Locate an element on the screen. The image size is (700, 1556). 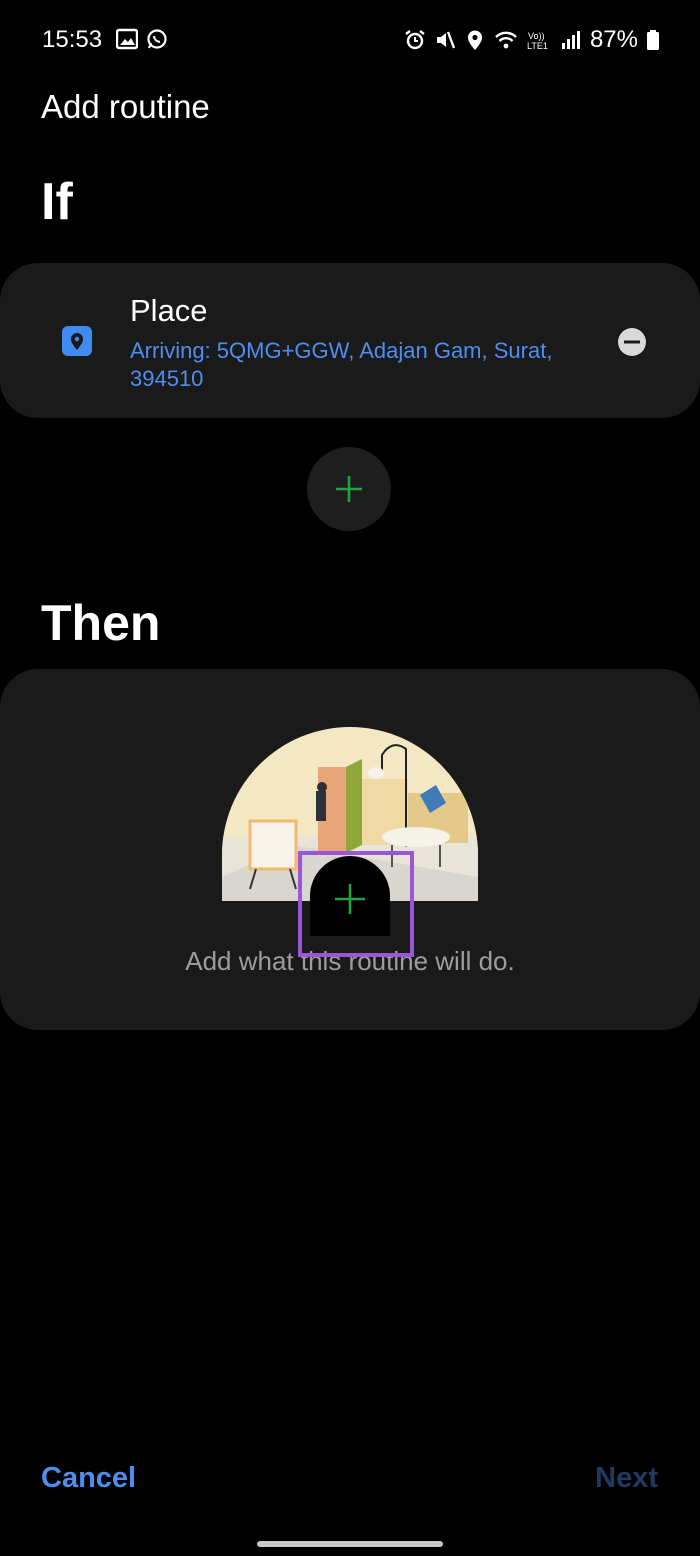
status-right: Vo)) LTE1 87% is located at coordinates (532, 40).